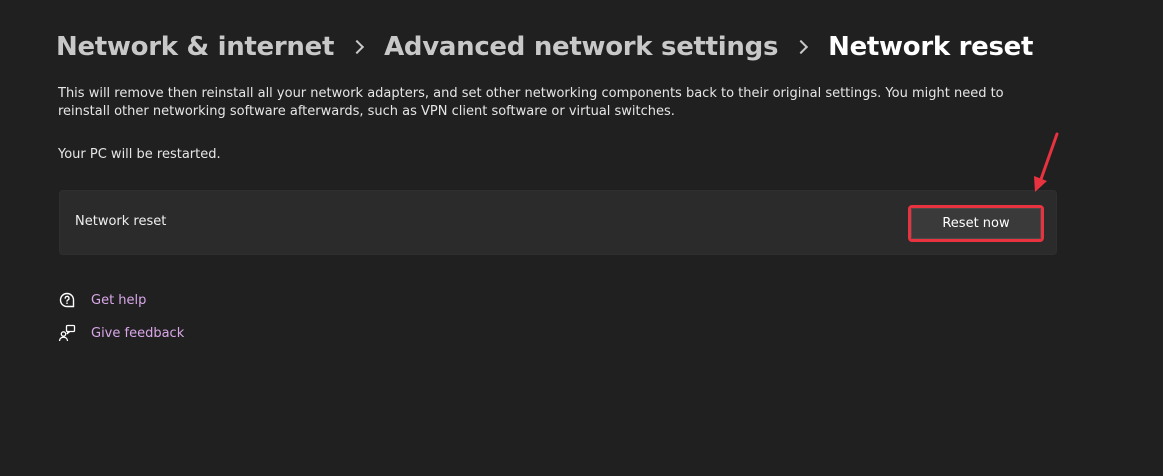 The image size is (1163, 476). What do you see at coordinates (67, 300) in the screenshot?
I see `help-icon` at bounding box center [67, 300].